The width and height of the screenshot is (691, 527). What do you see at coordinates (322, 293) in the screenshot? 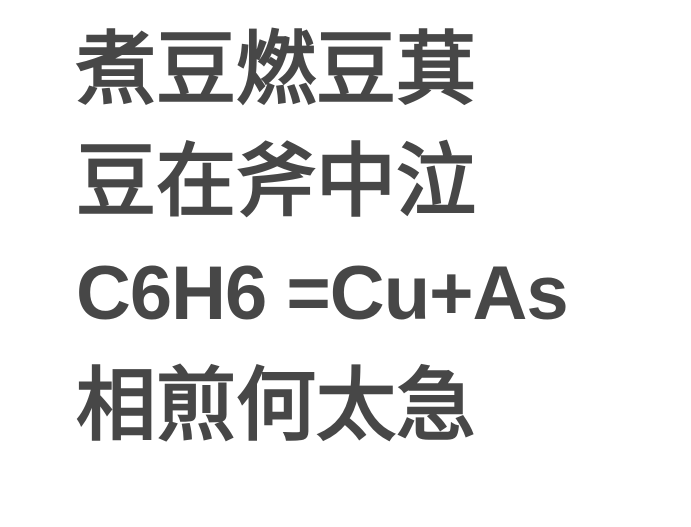
I see `poem-line-3-formula: C6H6 =Cu+As` at bounding box center [322, 293].